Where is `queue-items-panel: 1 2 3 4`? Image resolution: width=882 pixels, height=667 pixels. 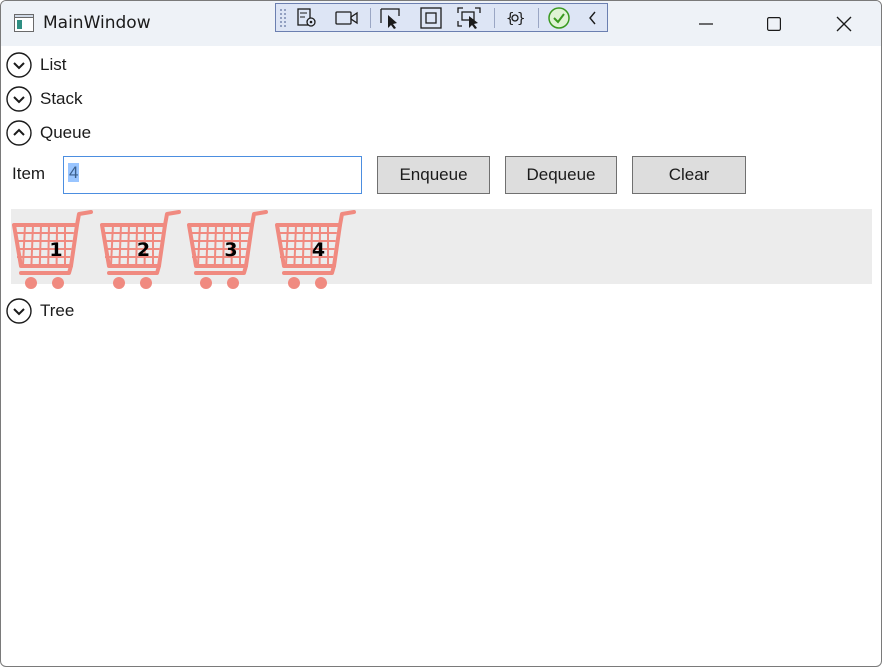 queue-items-panel: 1 2 3 4 is located at coordinates (441, 249).